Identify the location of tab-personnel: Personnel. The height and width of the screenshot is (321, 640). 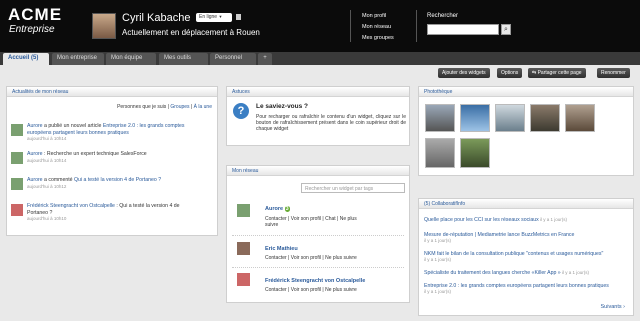
(233, 59).